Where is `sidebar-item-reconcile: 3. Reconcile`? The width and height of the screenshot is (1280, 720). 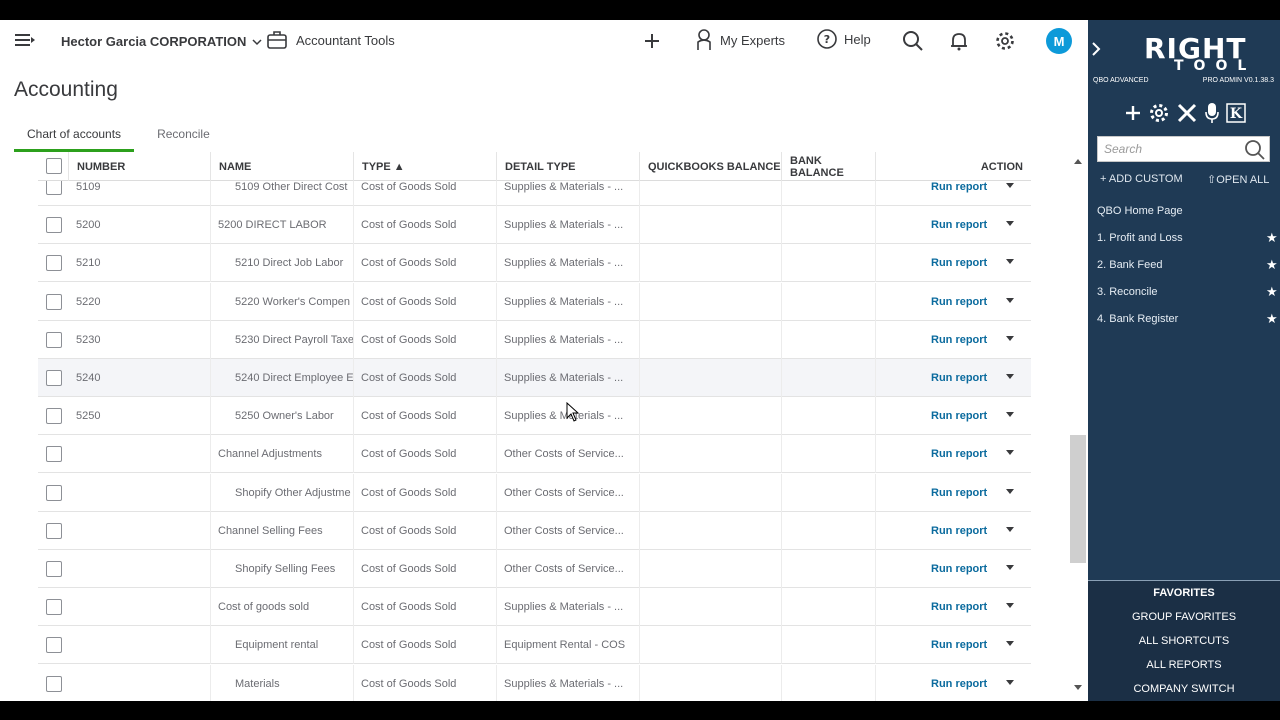
sidebar-item-reconcile: 3. Reconcile is located at coordinates (1127, 292).